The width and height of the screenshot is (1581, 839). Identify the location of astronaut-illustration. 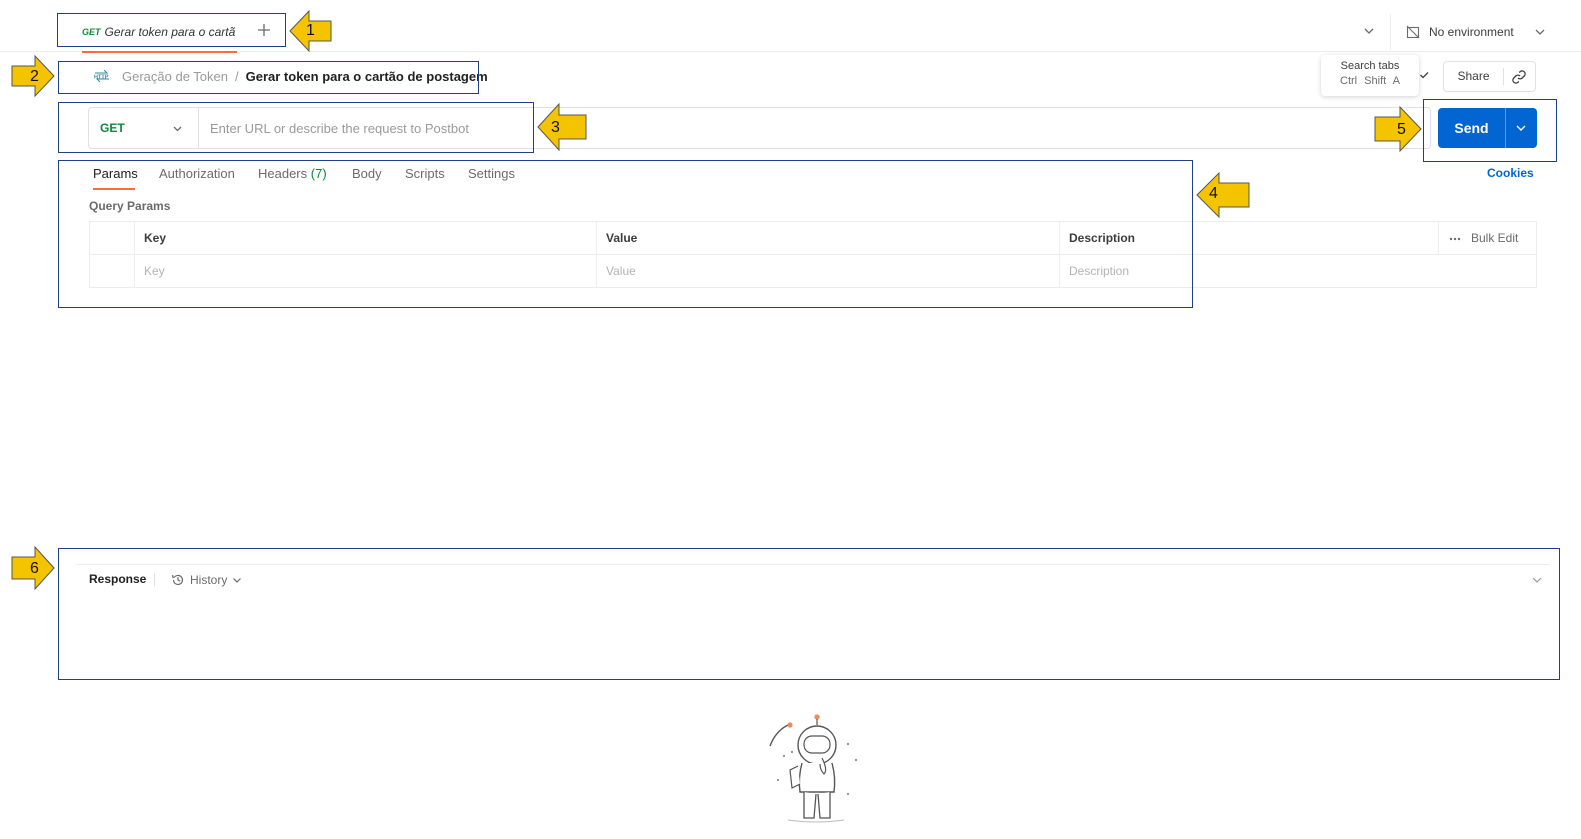
(813, 768).